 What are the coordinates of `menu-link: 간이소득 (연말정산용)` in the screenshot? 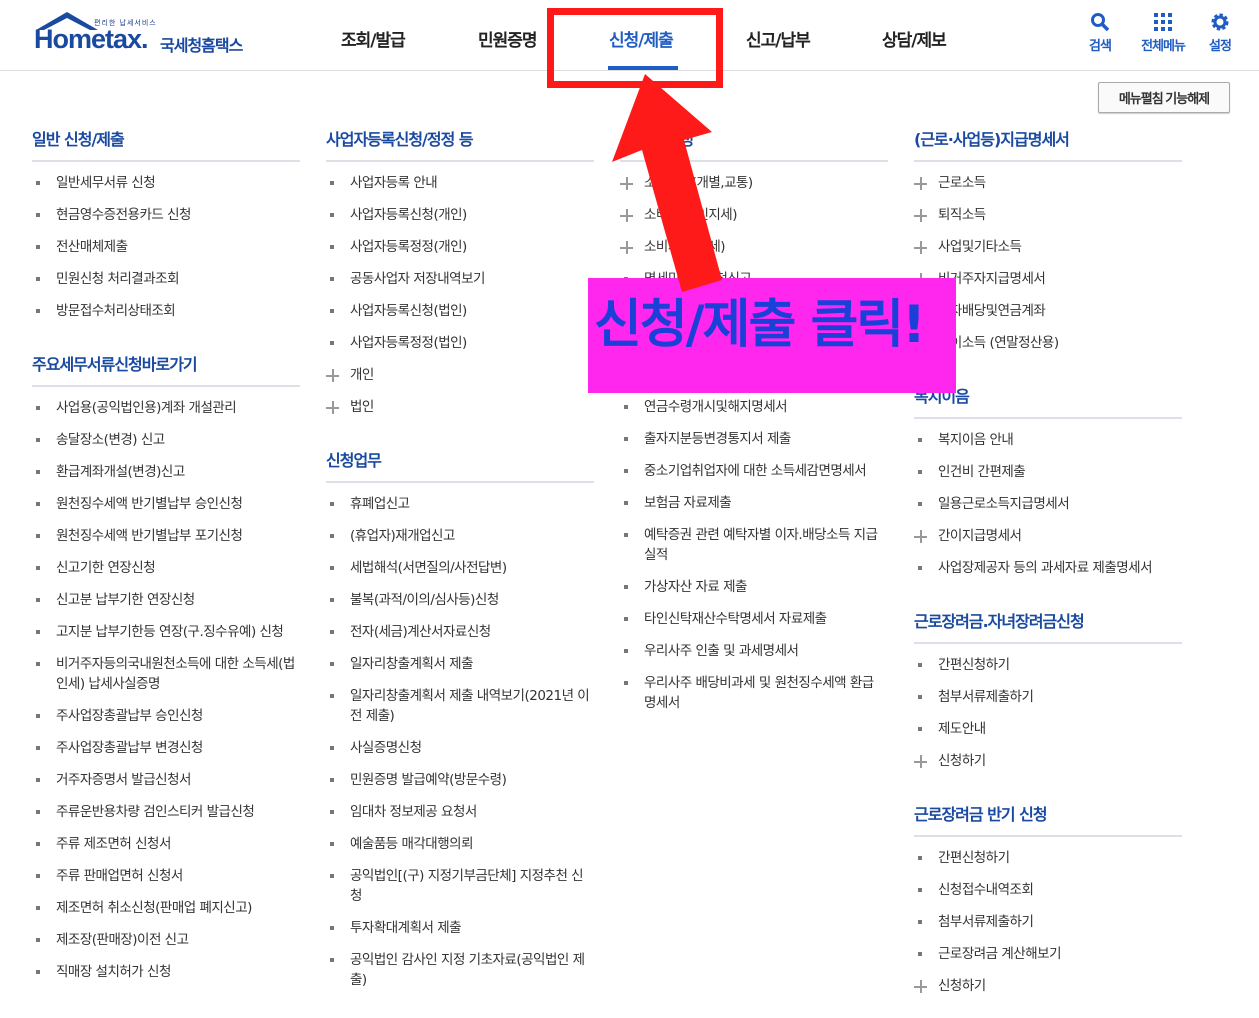 It's located at (998, 343).